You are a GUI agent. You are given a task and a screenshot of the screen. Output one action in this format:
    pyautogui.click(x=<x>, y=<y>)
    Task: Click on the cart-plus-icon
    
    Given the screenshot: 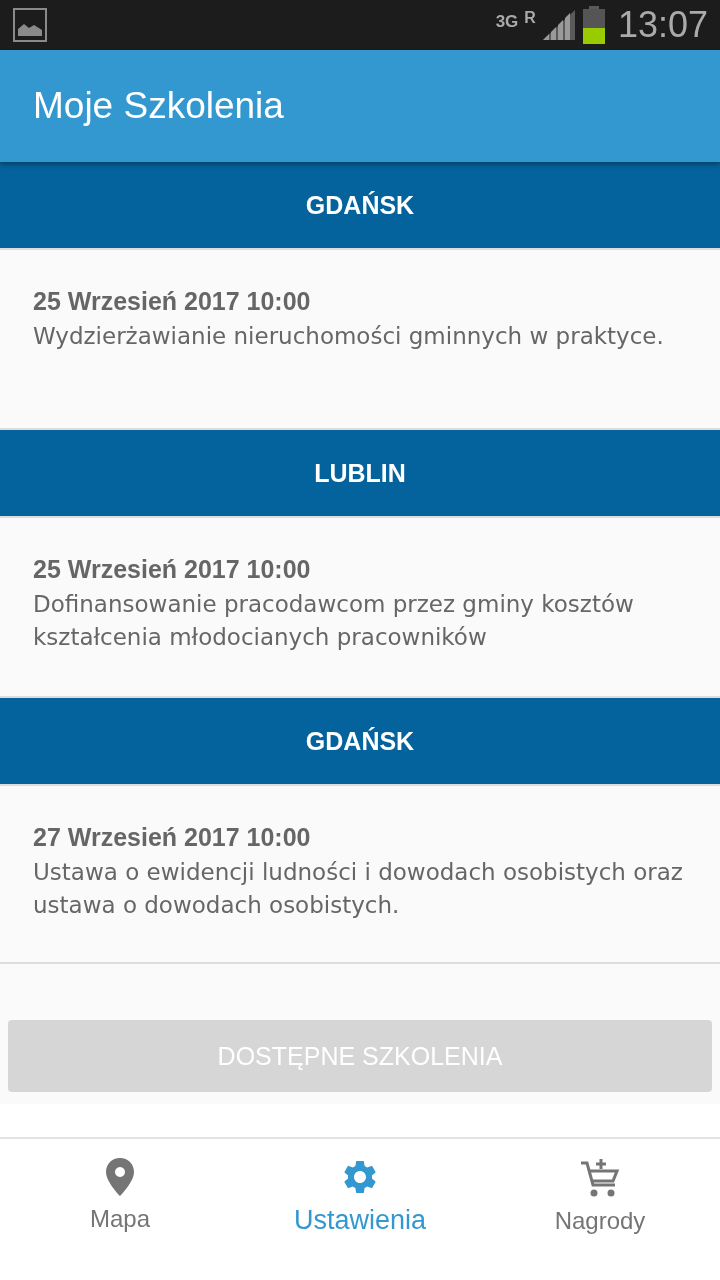 What is the action you would take?
    pyautogui.click(x=600, y=1178)
    